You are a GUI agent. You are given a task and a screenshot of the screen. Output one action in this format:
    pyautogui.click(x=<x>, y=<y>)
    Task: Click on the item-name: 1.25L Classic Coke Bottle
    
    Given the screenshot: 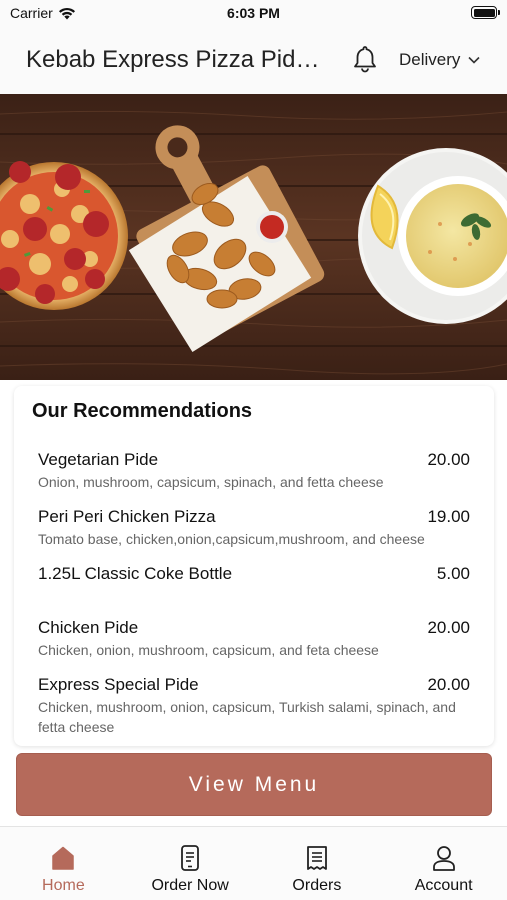 What is the action you would take?
    pyautogui.click(x=135, y=573)
    